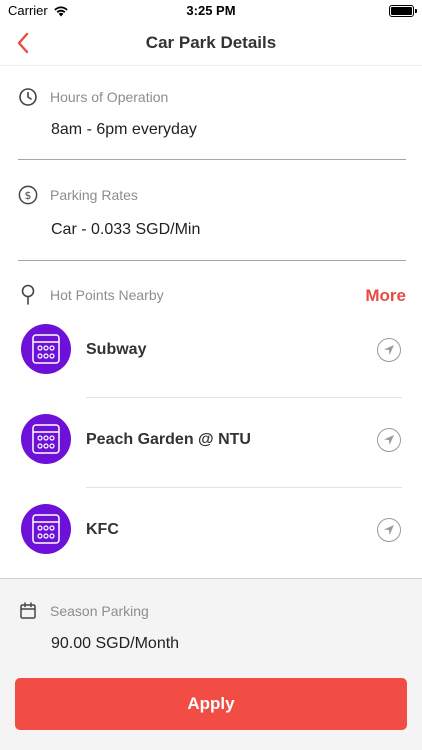  Describe the element at coordinates (28, 97) in the screenshot. I see `clock-icon` at that location.